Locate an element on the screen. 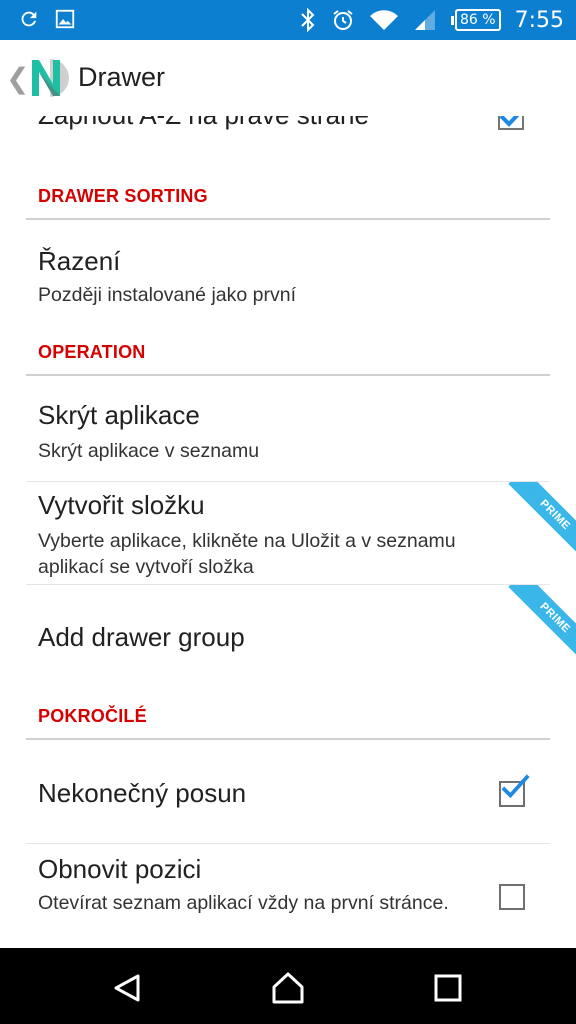 The height and width of the screenshot is (1024, 576). signal-icon is located at coordinates (425, 20).